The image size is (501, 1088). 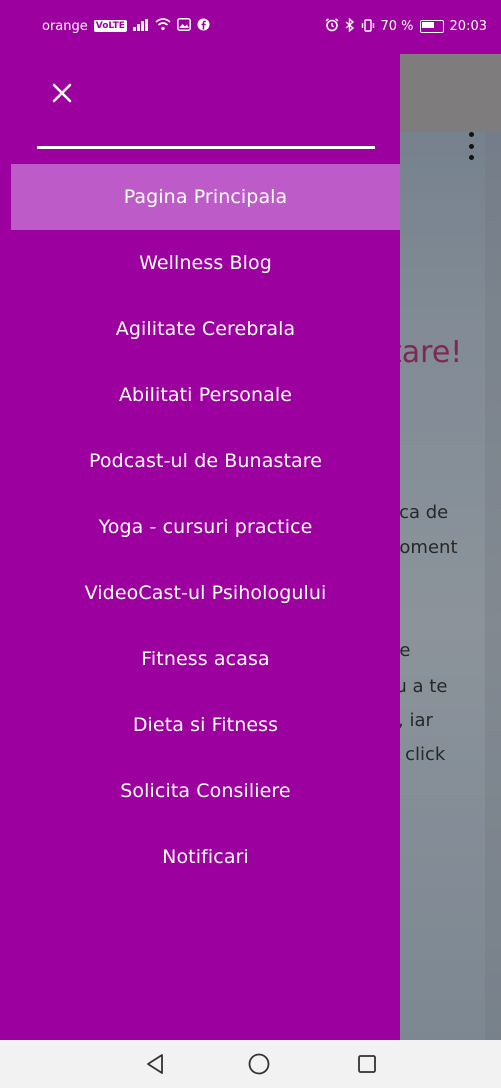 I want to click on menu-item-label: Abilitati Personale, so click(x=205, y=395).